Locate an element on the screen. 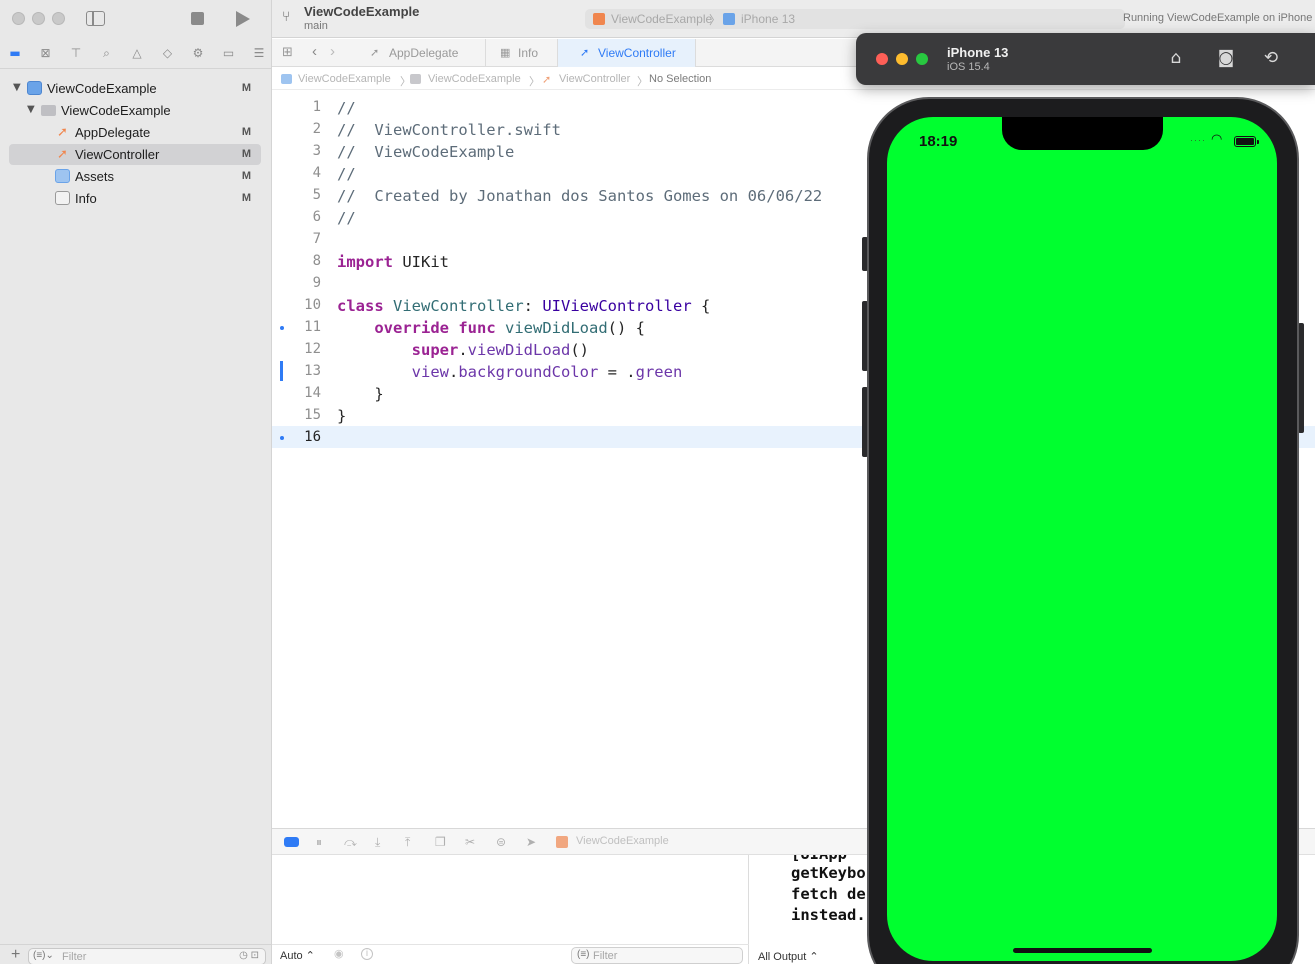 The height and width of the screenshot is (964, 1315). test-icon: ◇ is located at coordinates (168, 53).